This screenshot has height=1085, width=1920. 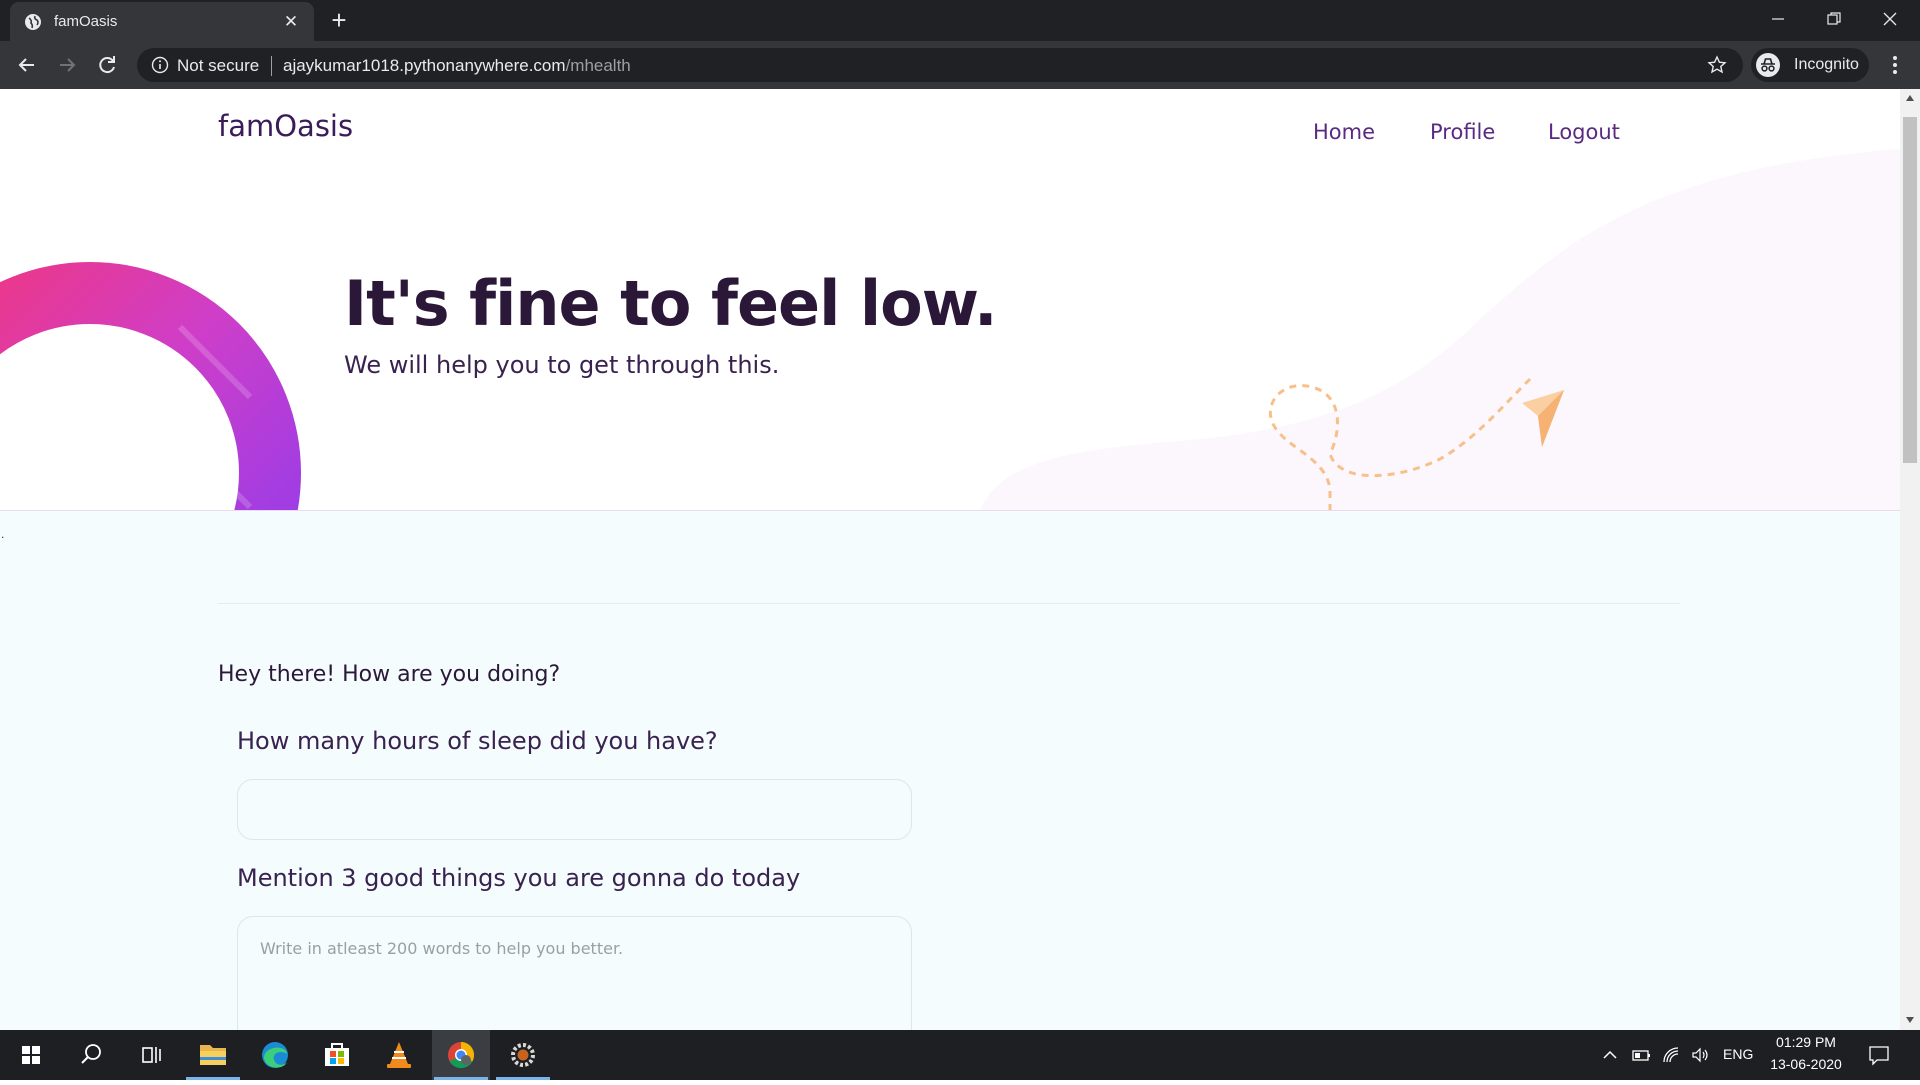 I want to click on incognito-badge: Incognito, so click(x=1810, y=65).